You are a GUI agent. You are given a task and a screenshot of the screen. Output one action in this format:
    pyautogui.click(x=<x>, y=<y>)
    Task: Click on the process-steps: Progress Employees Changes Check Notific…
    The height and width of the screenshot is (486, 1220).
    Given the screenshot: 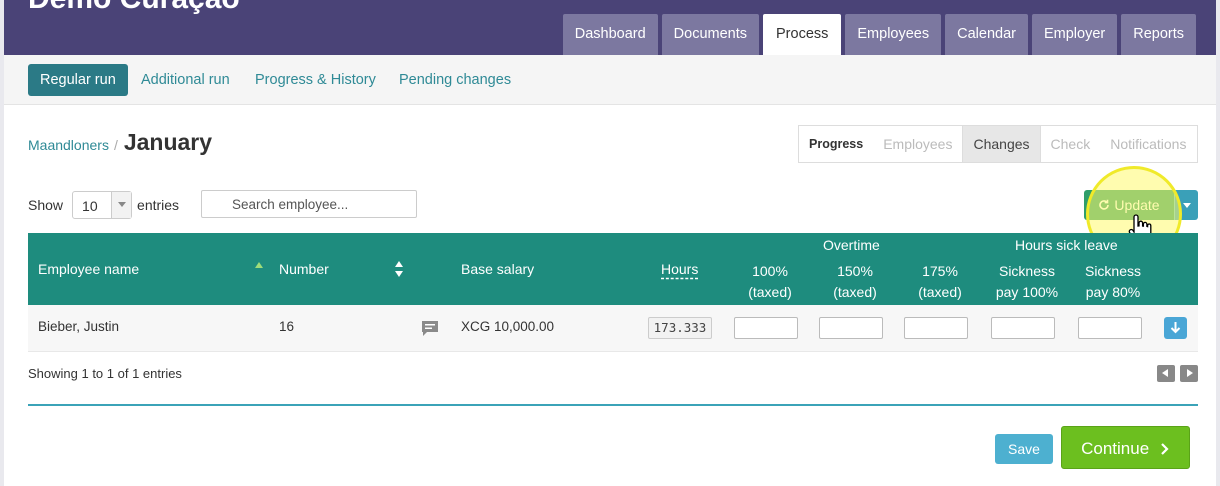 What is the action you would take?
    pyautogui.click(x=998, y=144)
    